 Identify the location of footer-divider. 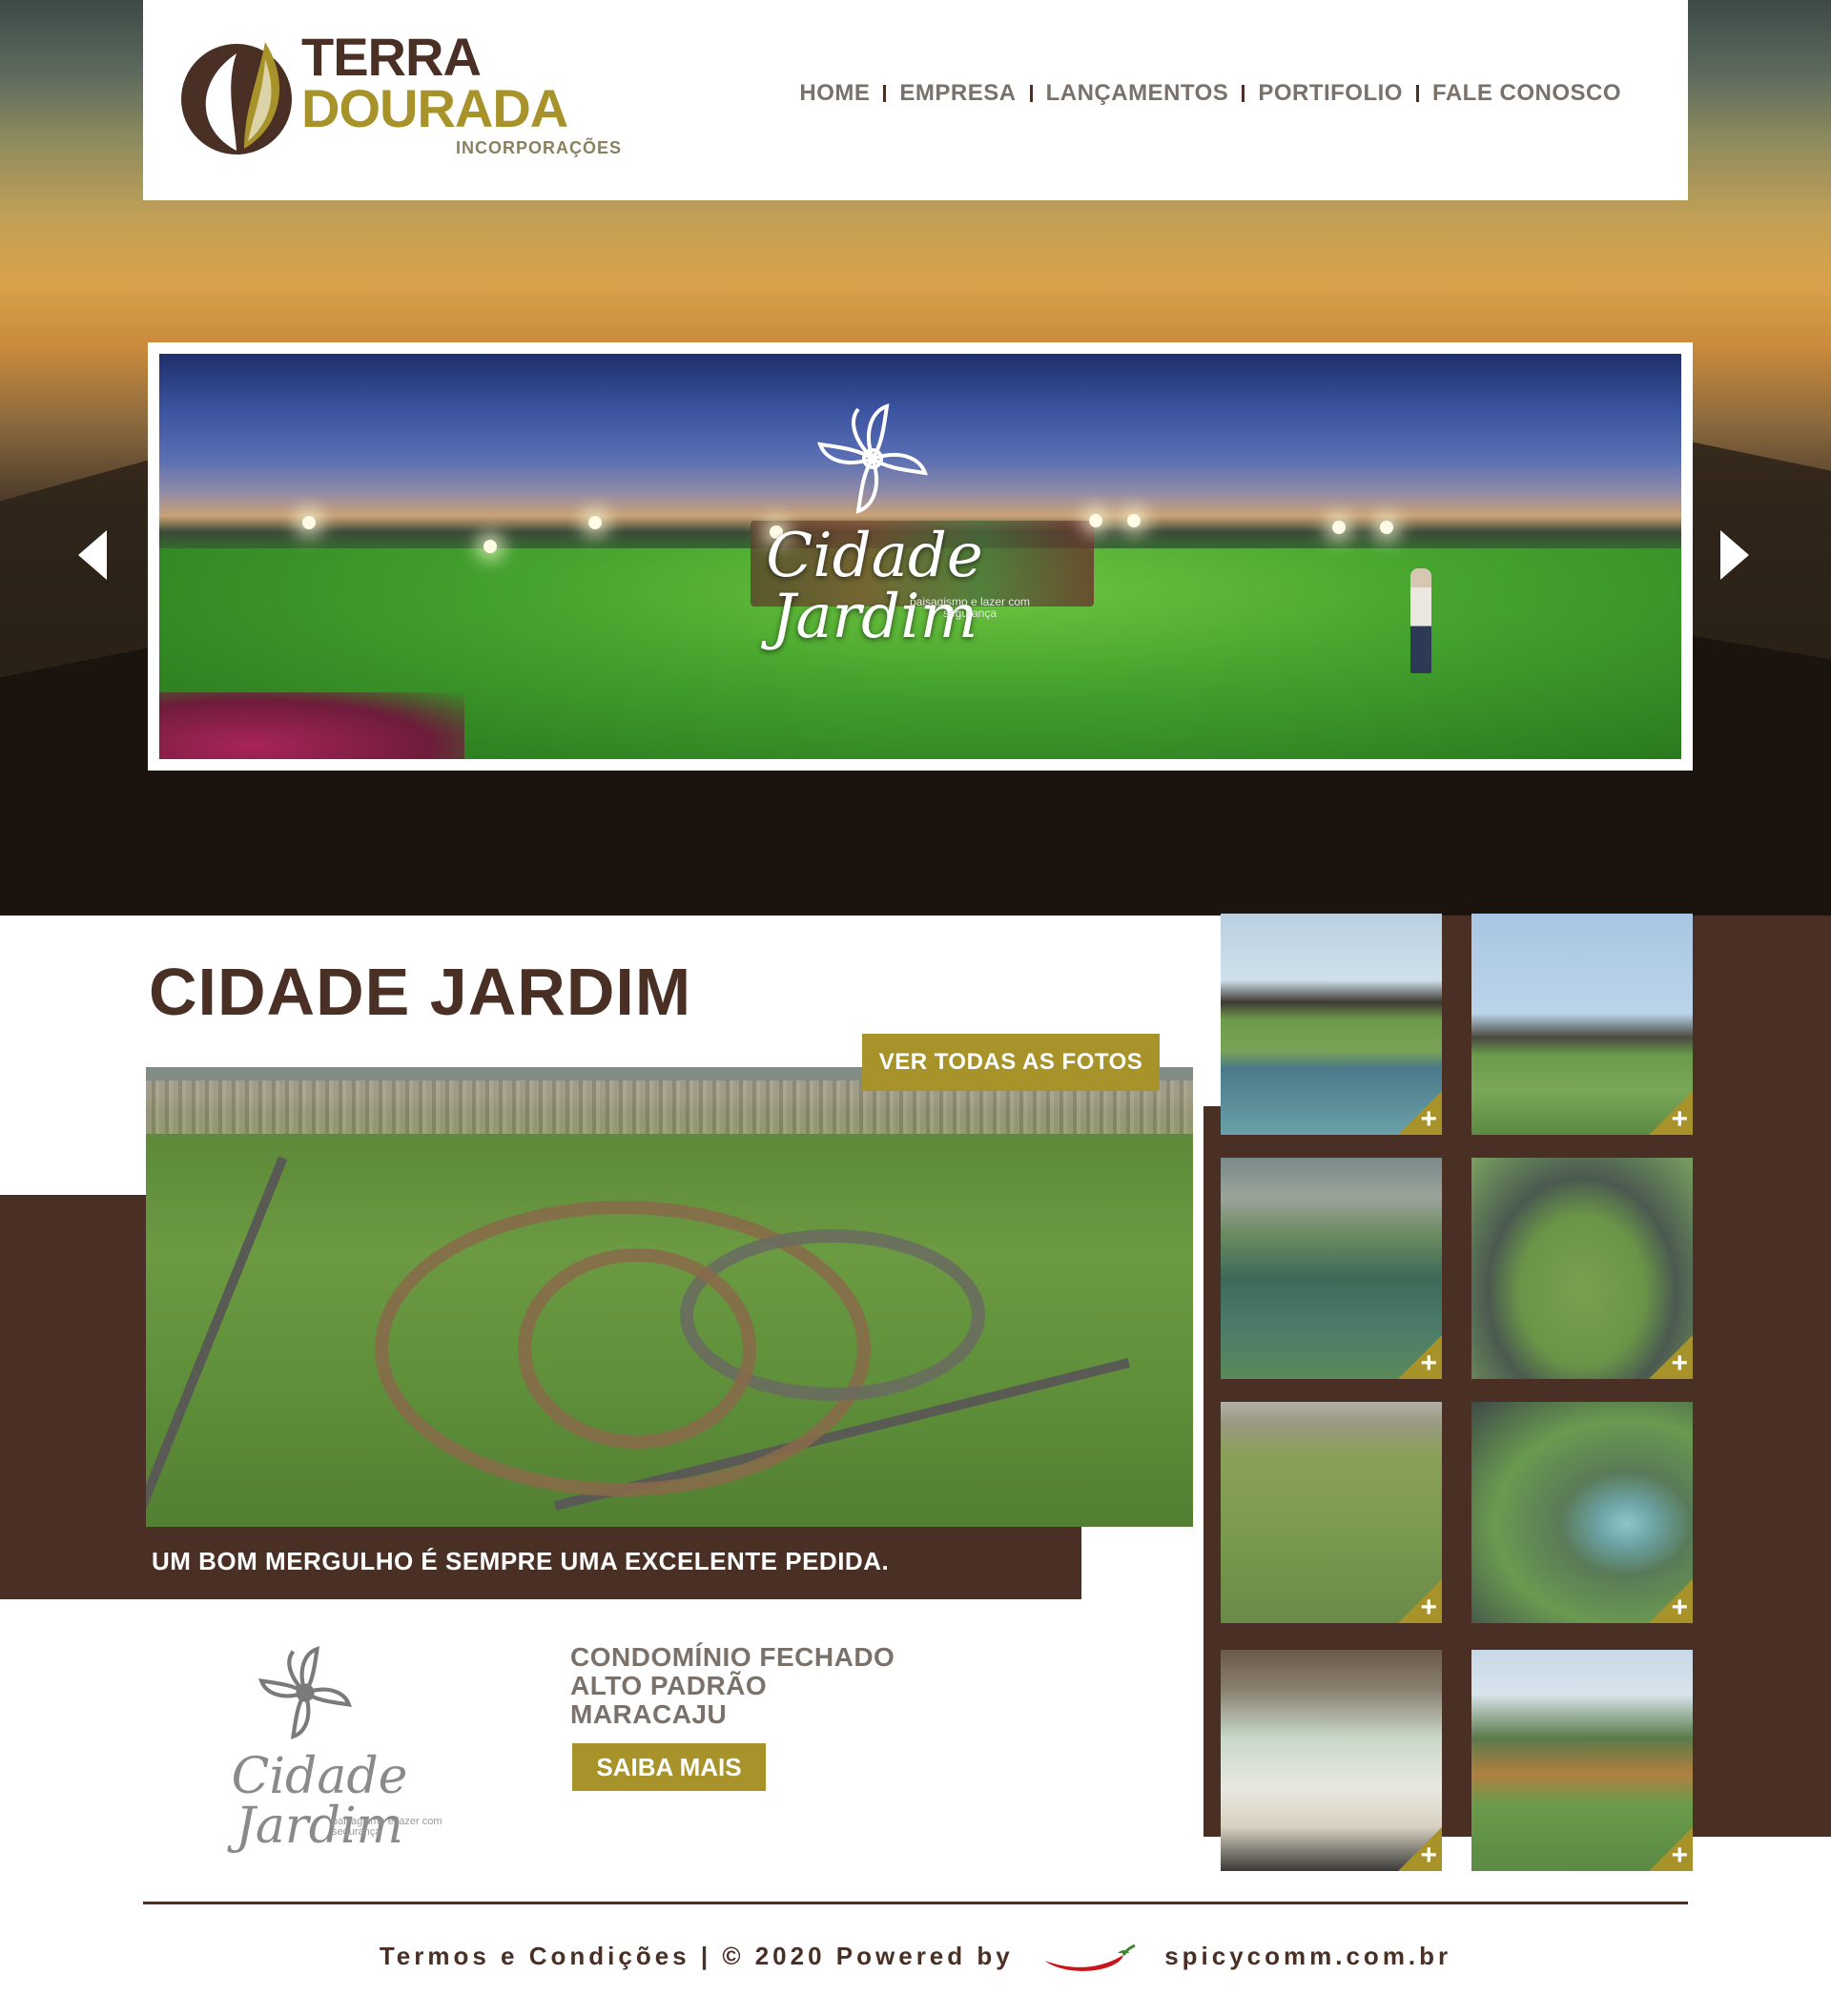
(916, 1903).